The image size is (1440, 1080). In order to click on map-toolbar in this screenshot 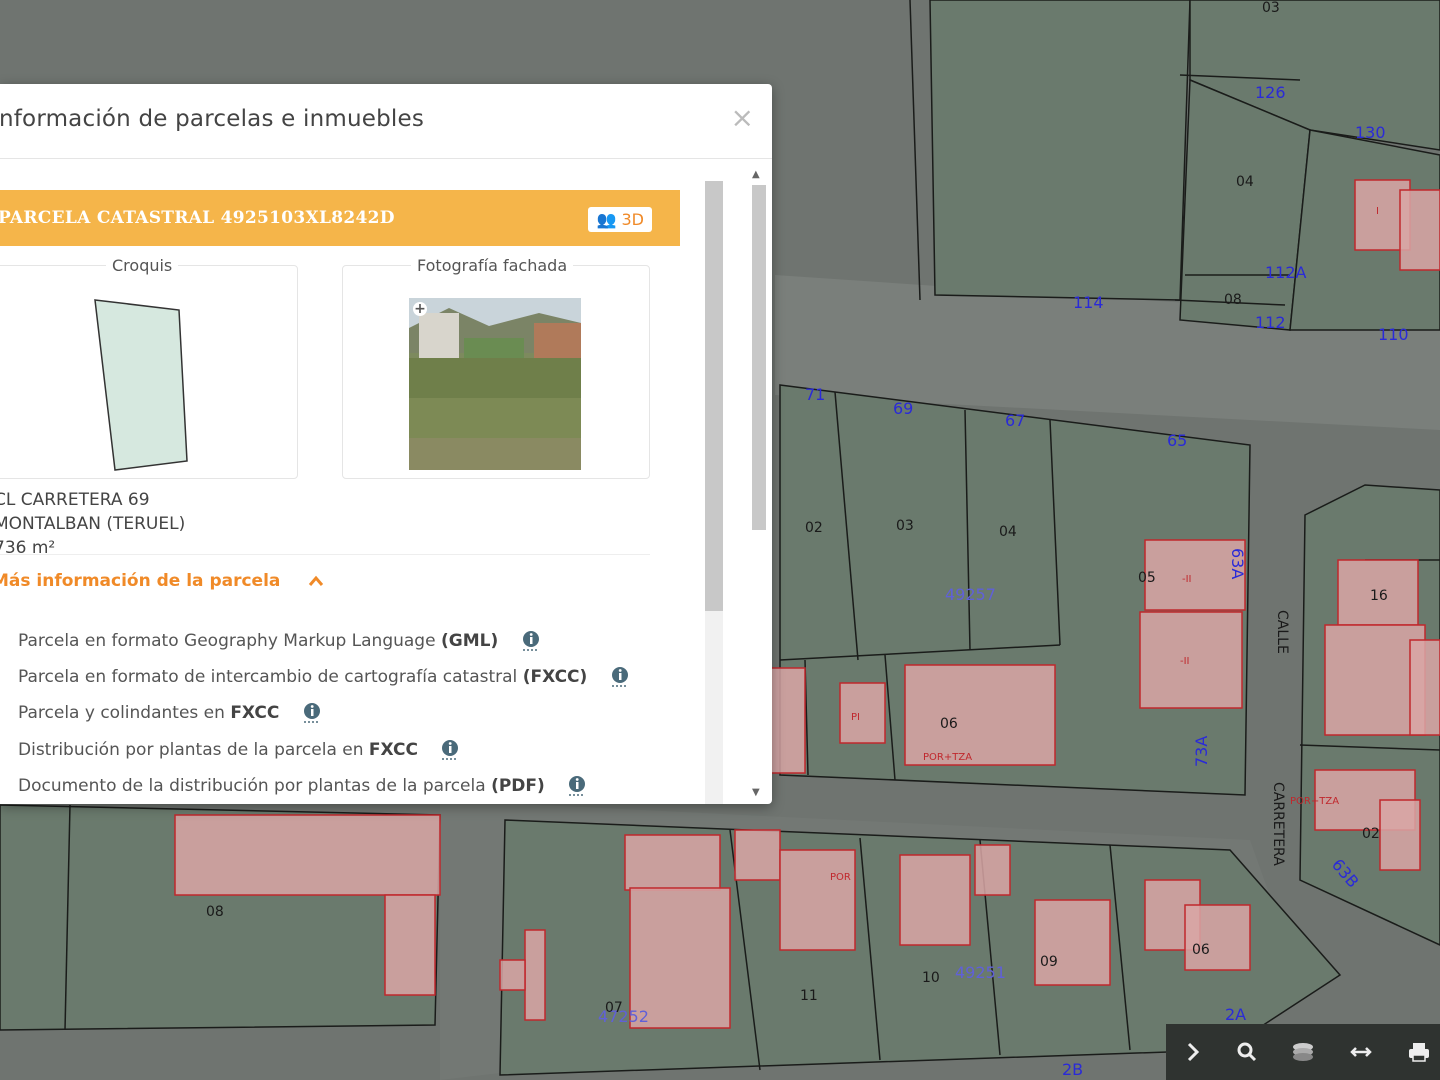, I will do `click(1303, 1052)`.